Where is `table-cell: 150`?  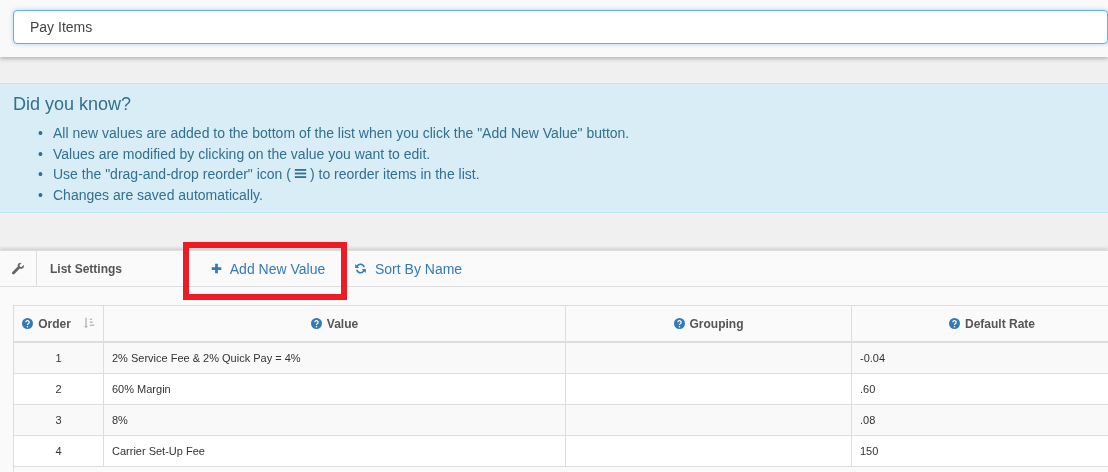
table-cell: 150 is located at coordinates (979, 450).